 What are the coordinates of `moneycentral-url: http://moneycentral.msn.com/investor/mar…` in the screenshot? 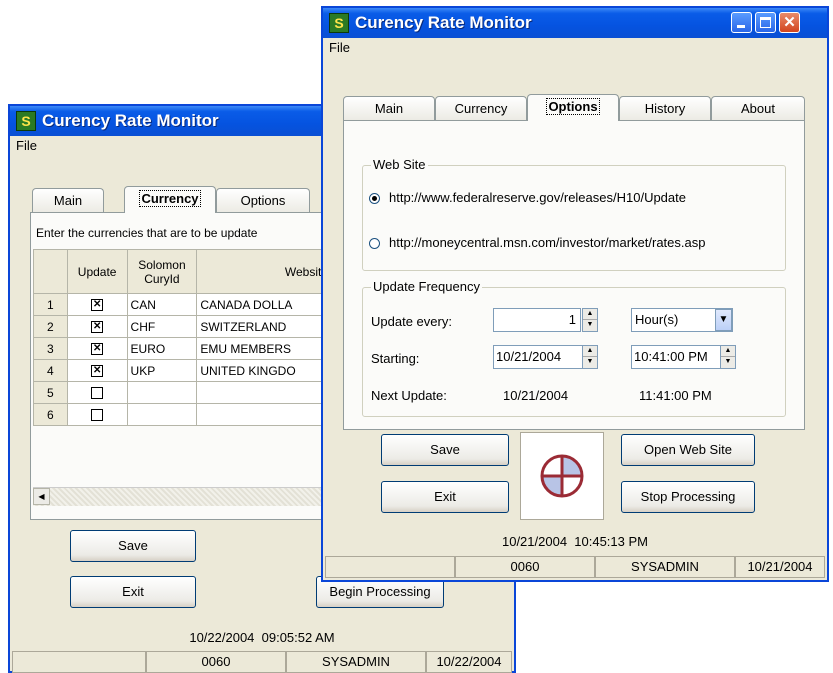 It's located at (547, 242).